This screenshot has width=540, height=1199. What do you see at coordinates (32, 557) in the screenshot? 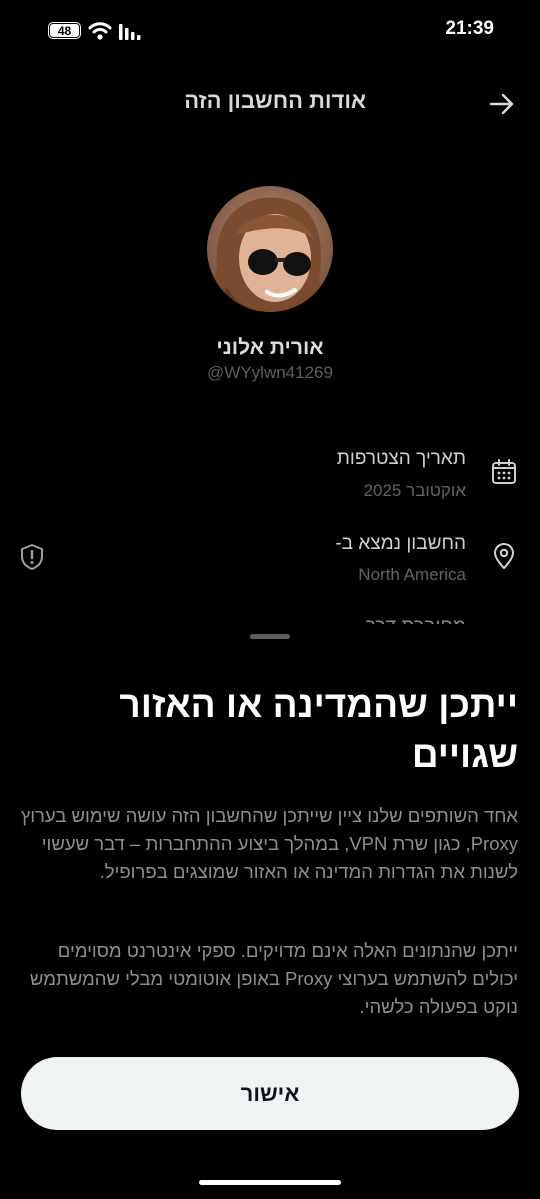
I see `shield-alert-icon` at bounding box center [32, 557].